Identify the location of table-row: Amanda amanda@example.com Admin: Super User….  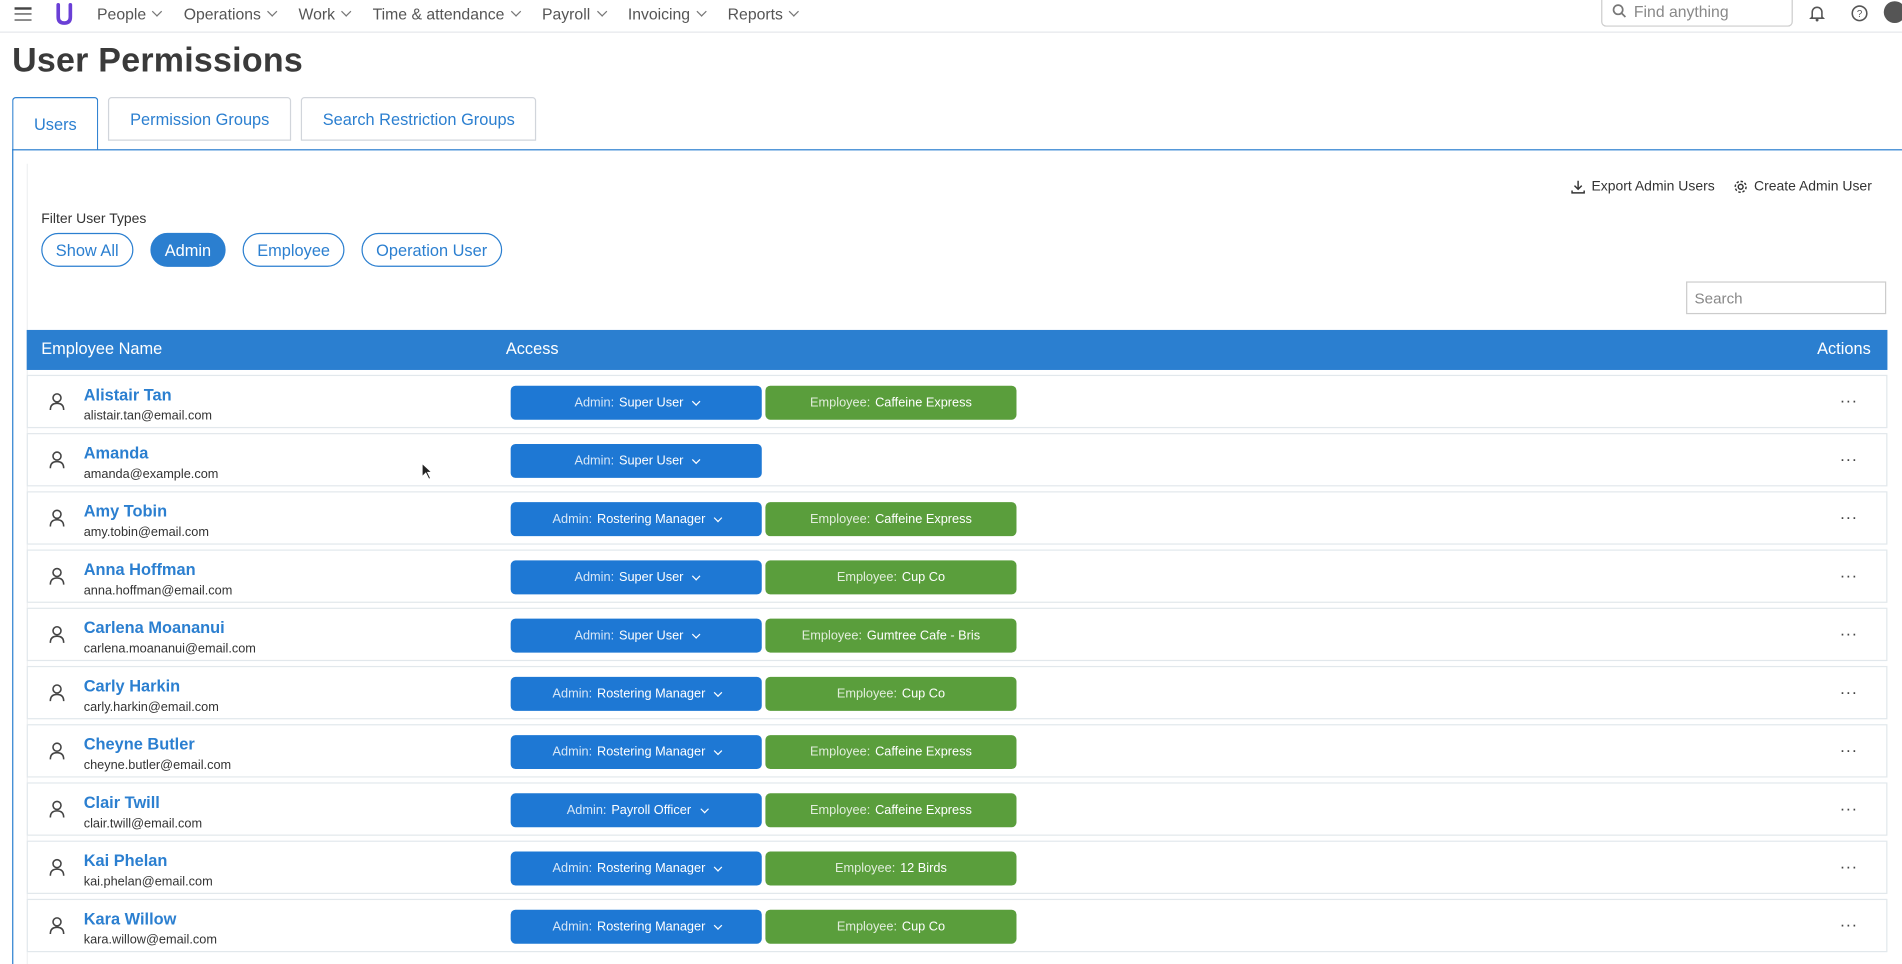
(957, 460).